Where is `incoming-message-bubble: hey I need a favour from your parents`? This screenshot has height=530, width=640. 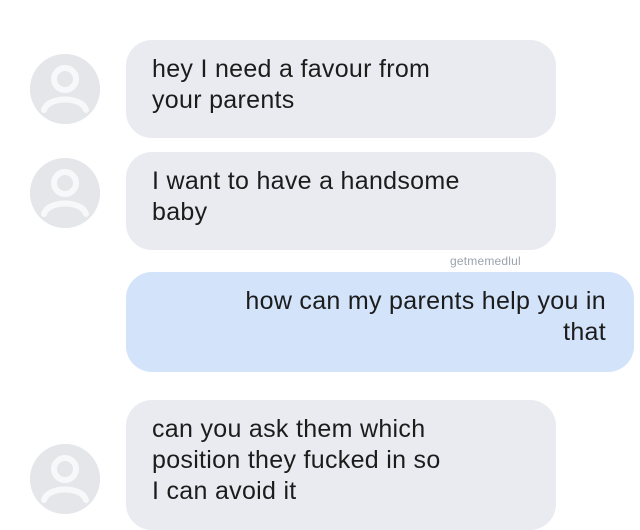
incoming-message-bubble: hey I need a favour from your parents is located at coordinates (341, 89).